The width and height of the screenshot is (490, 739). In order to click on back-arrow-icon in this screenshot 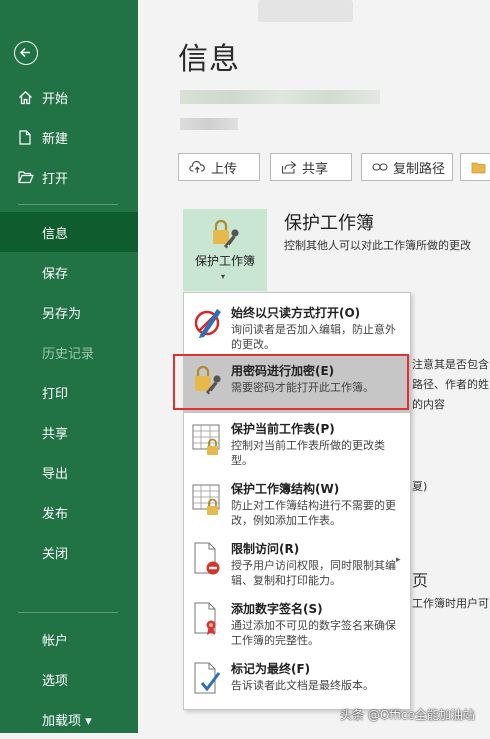, I will do `click(26, 53)`.